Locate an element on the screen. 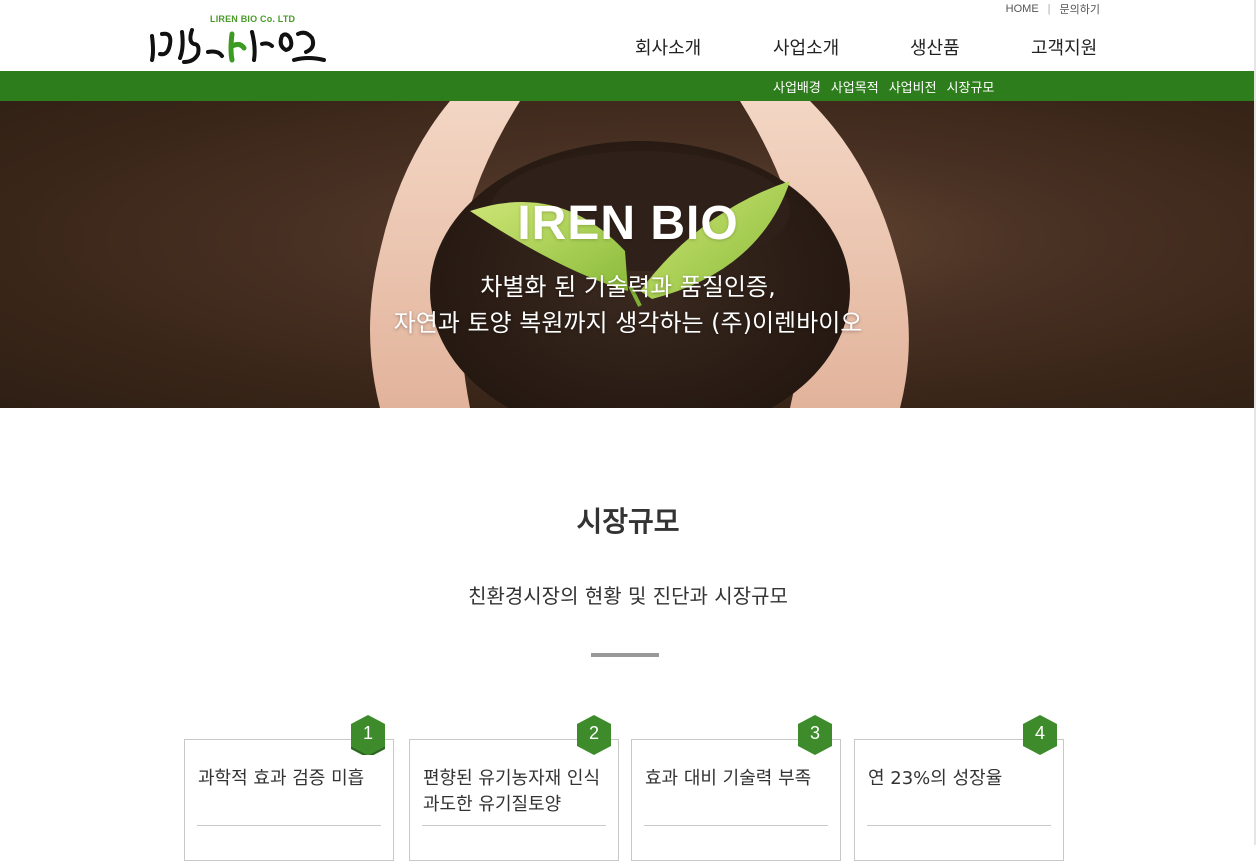 The width and height of the screenshot is (1256, 861). section-divider is located at coordinates (625, 655).